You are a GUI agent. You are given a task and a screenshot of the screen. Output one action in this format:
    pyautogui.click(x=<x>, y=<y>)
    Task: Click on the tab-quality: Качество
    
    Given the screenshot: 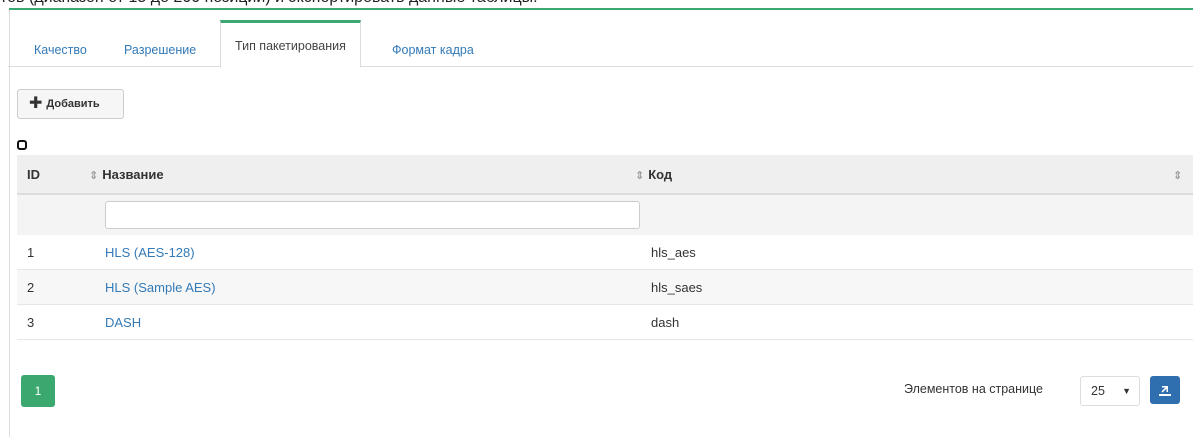 What is the action you would take?
    pyautogui.click(x=60, y=50)
    